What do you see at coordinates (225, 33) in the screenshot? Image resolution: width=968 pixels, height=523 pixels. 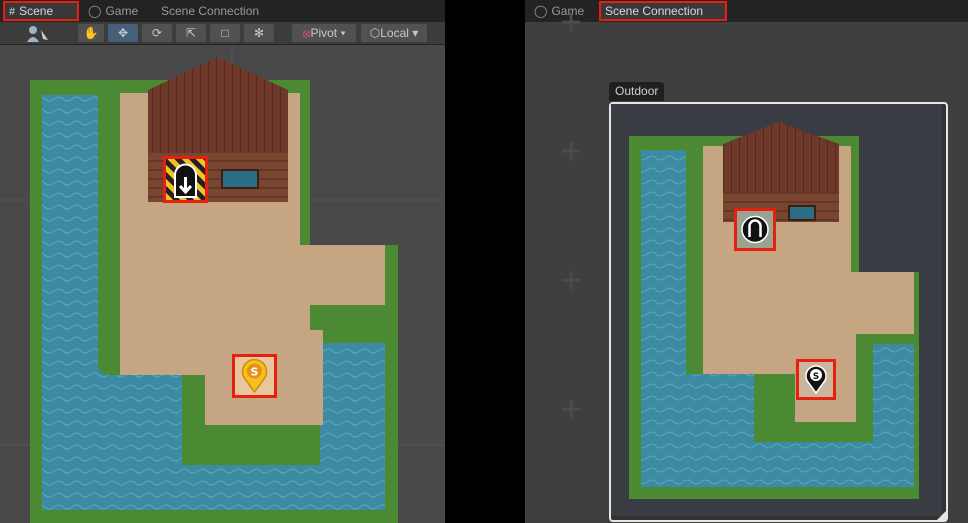 I see `rect-tool-icon: □` at bounding box center [225, 33].